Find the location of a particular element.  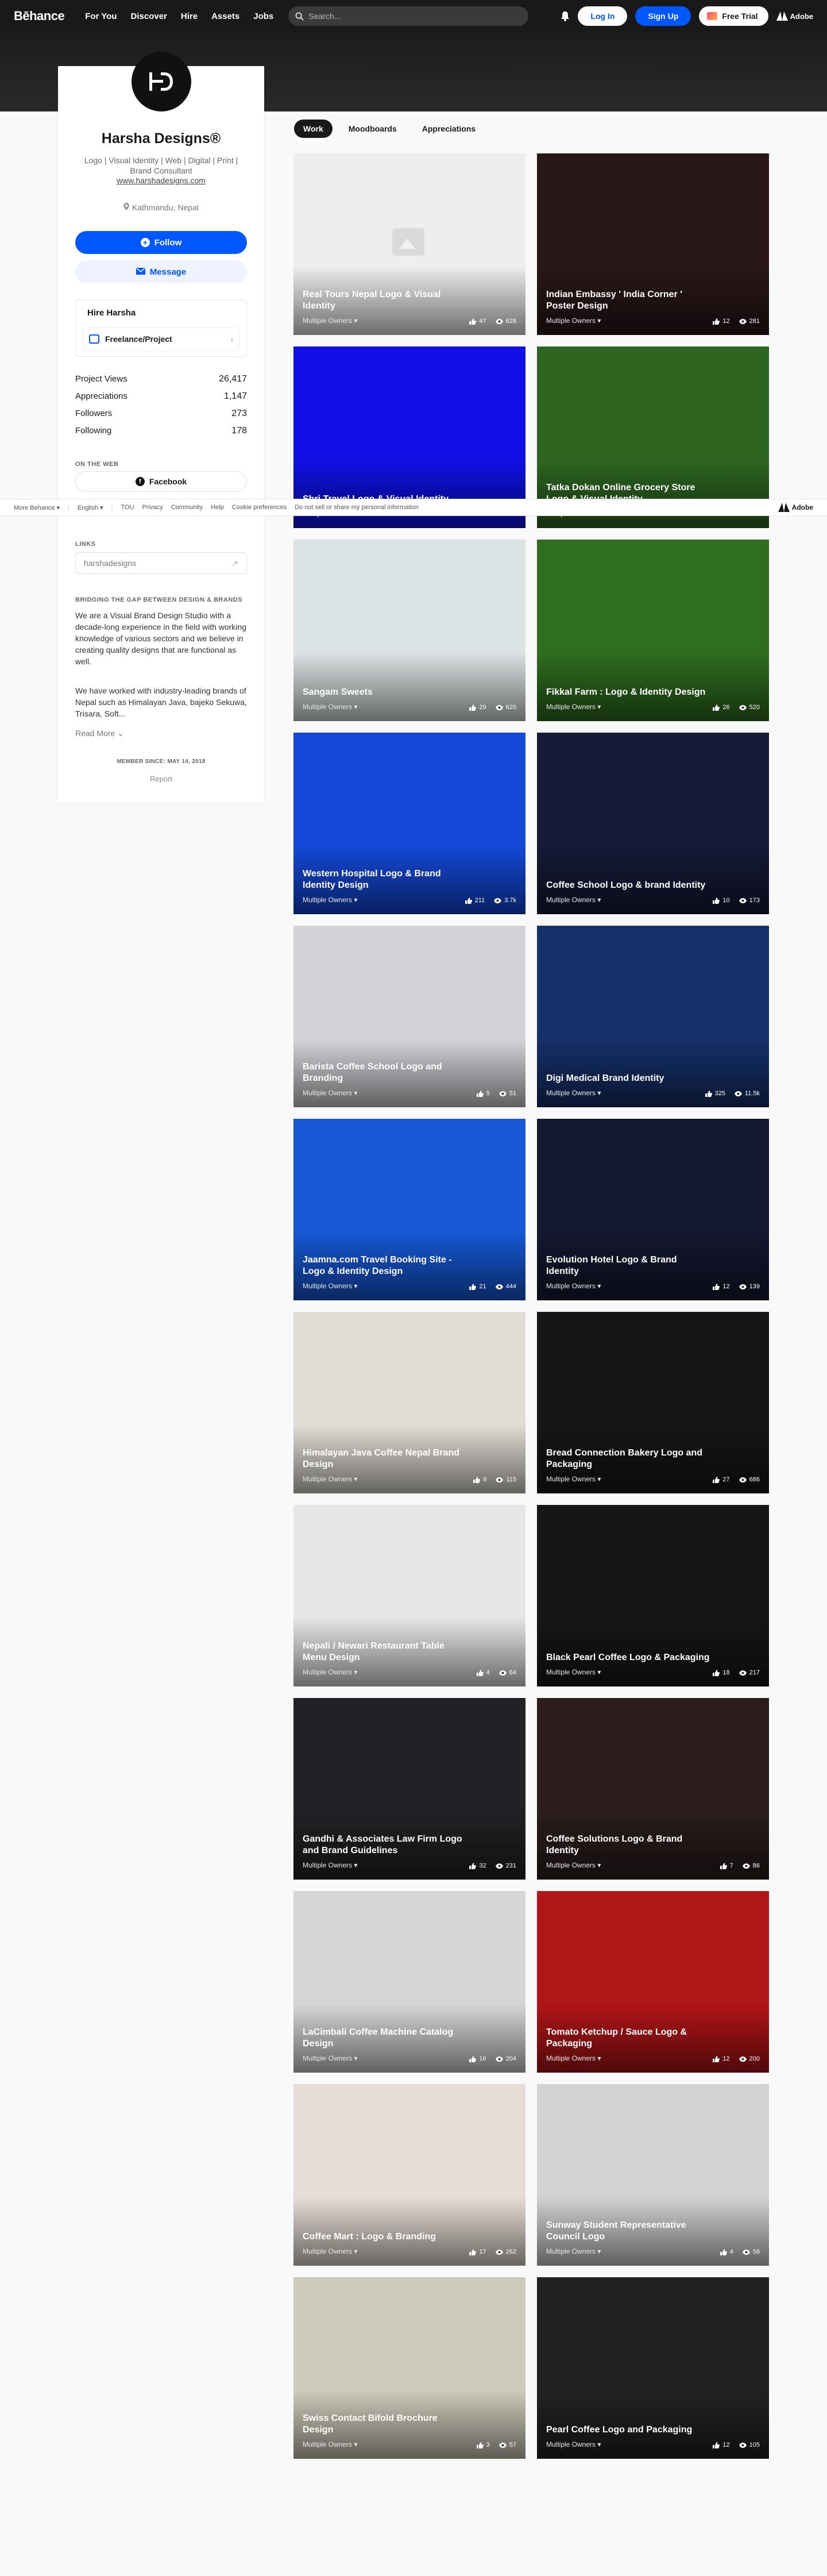

project-title: Evolution Hotel Logo & Brand Identity is located at coordinates (629, 1265).